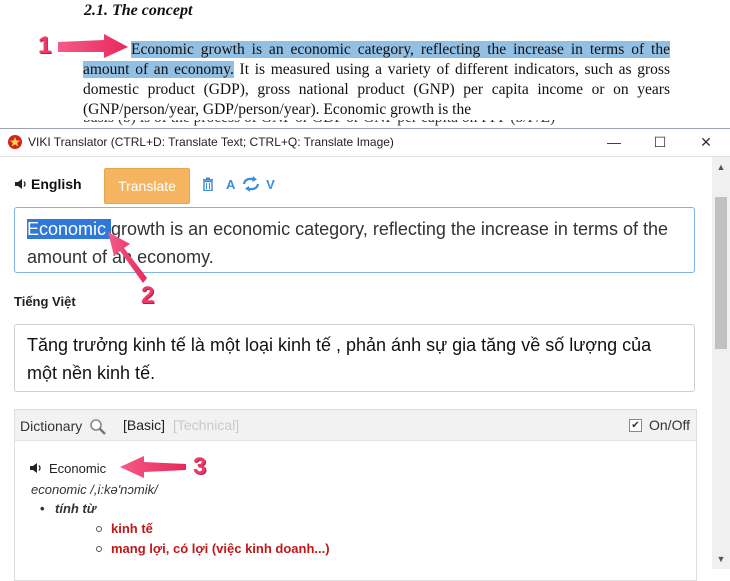  I want to click on annotation-overlay, so click(122, 256).